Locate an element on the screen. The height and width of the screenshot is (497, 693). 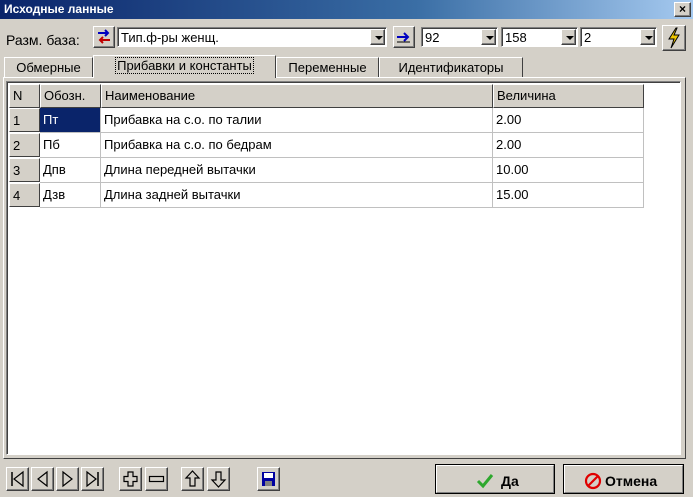
ok-button: Да is located at coordinates (495, 479).